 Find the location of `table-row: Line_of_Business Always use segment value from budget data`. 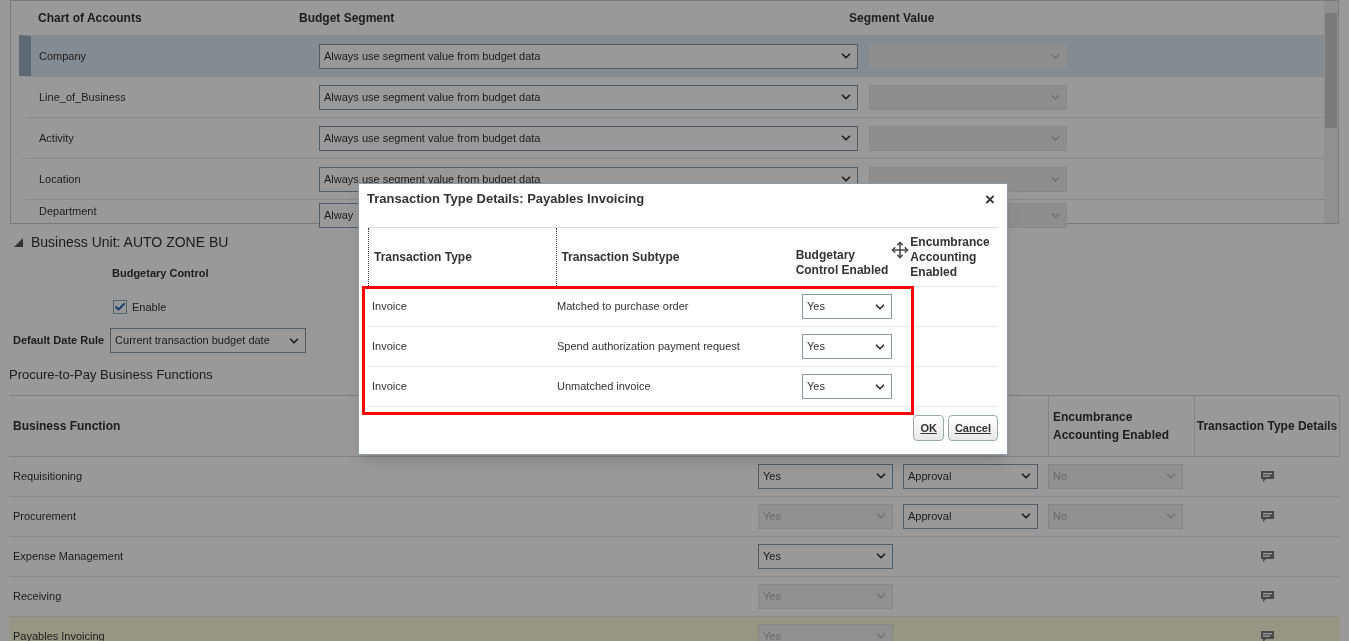

table-row: Line_of_Business Always use segment value from budget data is located at coordinates (671, 96).